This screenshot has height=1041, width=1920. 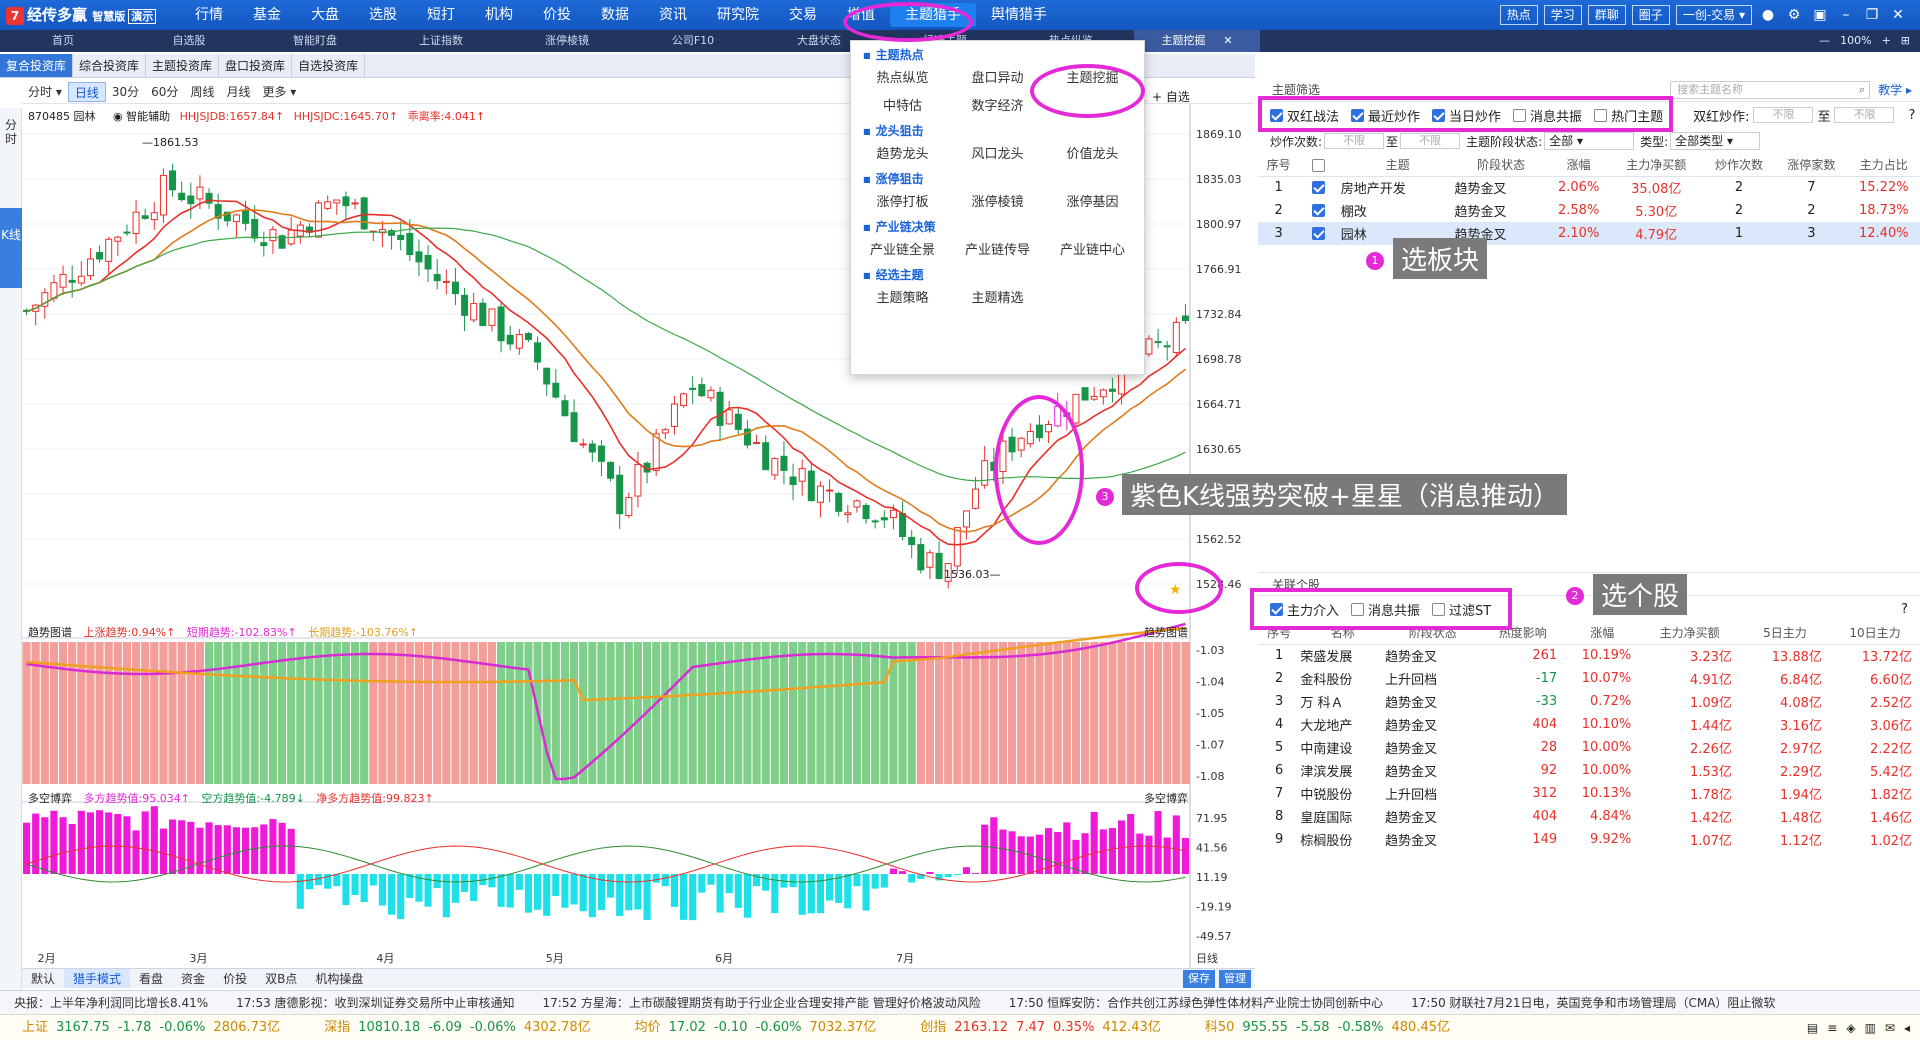 I want to click on tab-1: 自选股, so click(x=189, y=41).